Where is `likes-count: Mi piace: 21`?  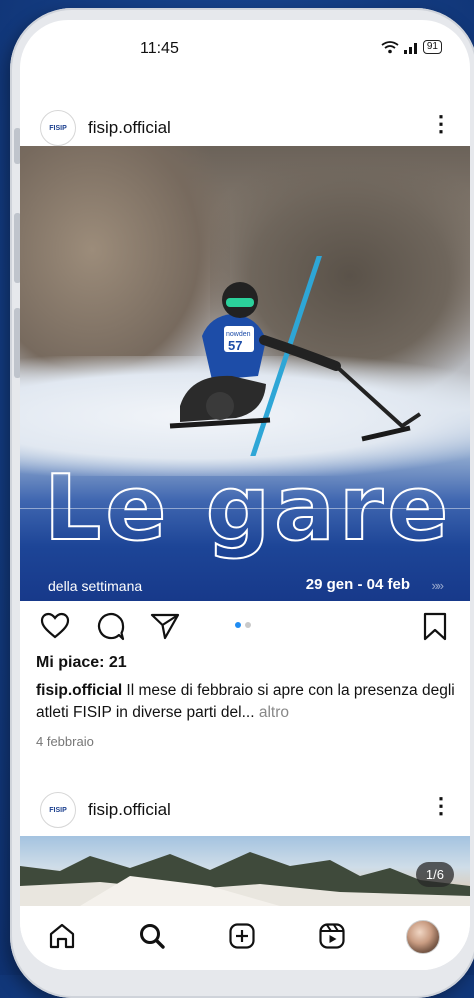 likes-count: Mi piace: 21 is located at coordinates (81, 663).